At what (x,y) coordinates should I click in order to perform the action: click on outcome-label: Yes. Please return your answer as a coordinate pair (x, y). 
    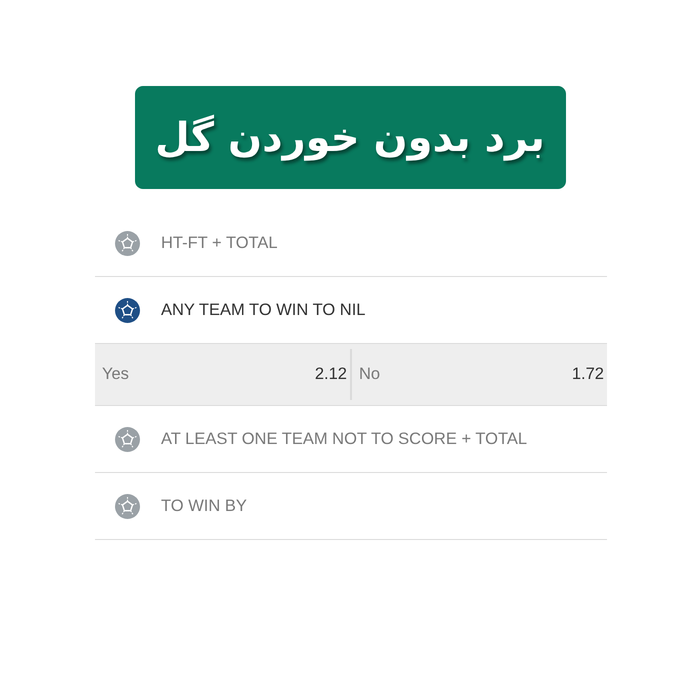
    Looking at the image, I should click on (115, 374).